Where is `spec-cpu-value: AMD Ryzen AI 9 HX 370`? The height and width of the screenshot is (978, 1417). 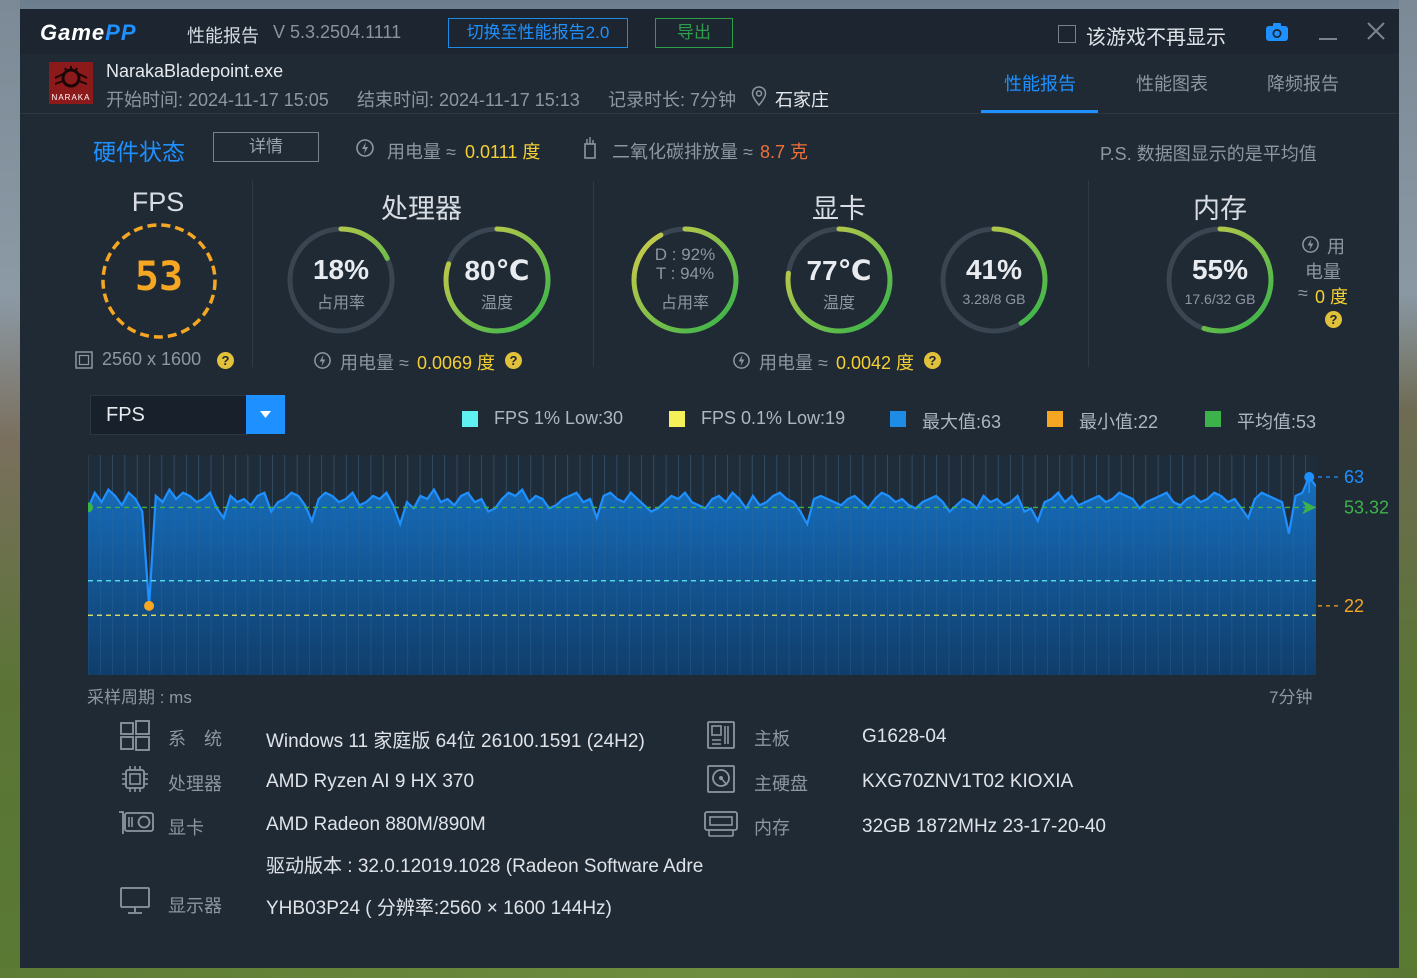 spec-cpu-value: AMD Ryzen AI 9 HX 370 is located at coordinates (370, 781).